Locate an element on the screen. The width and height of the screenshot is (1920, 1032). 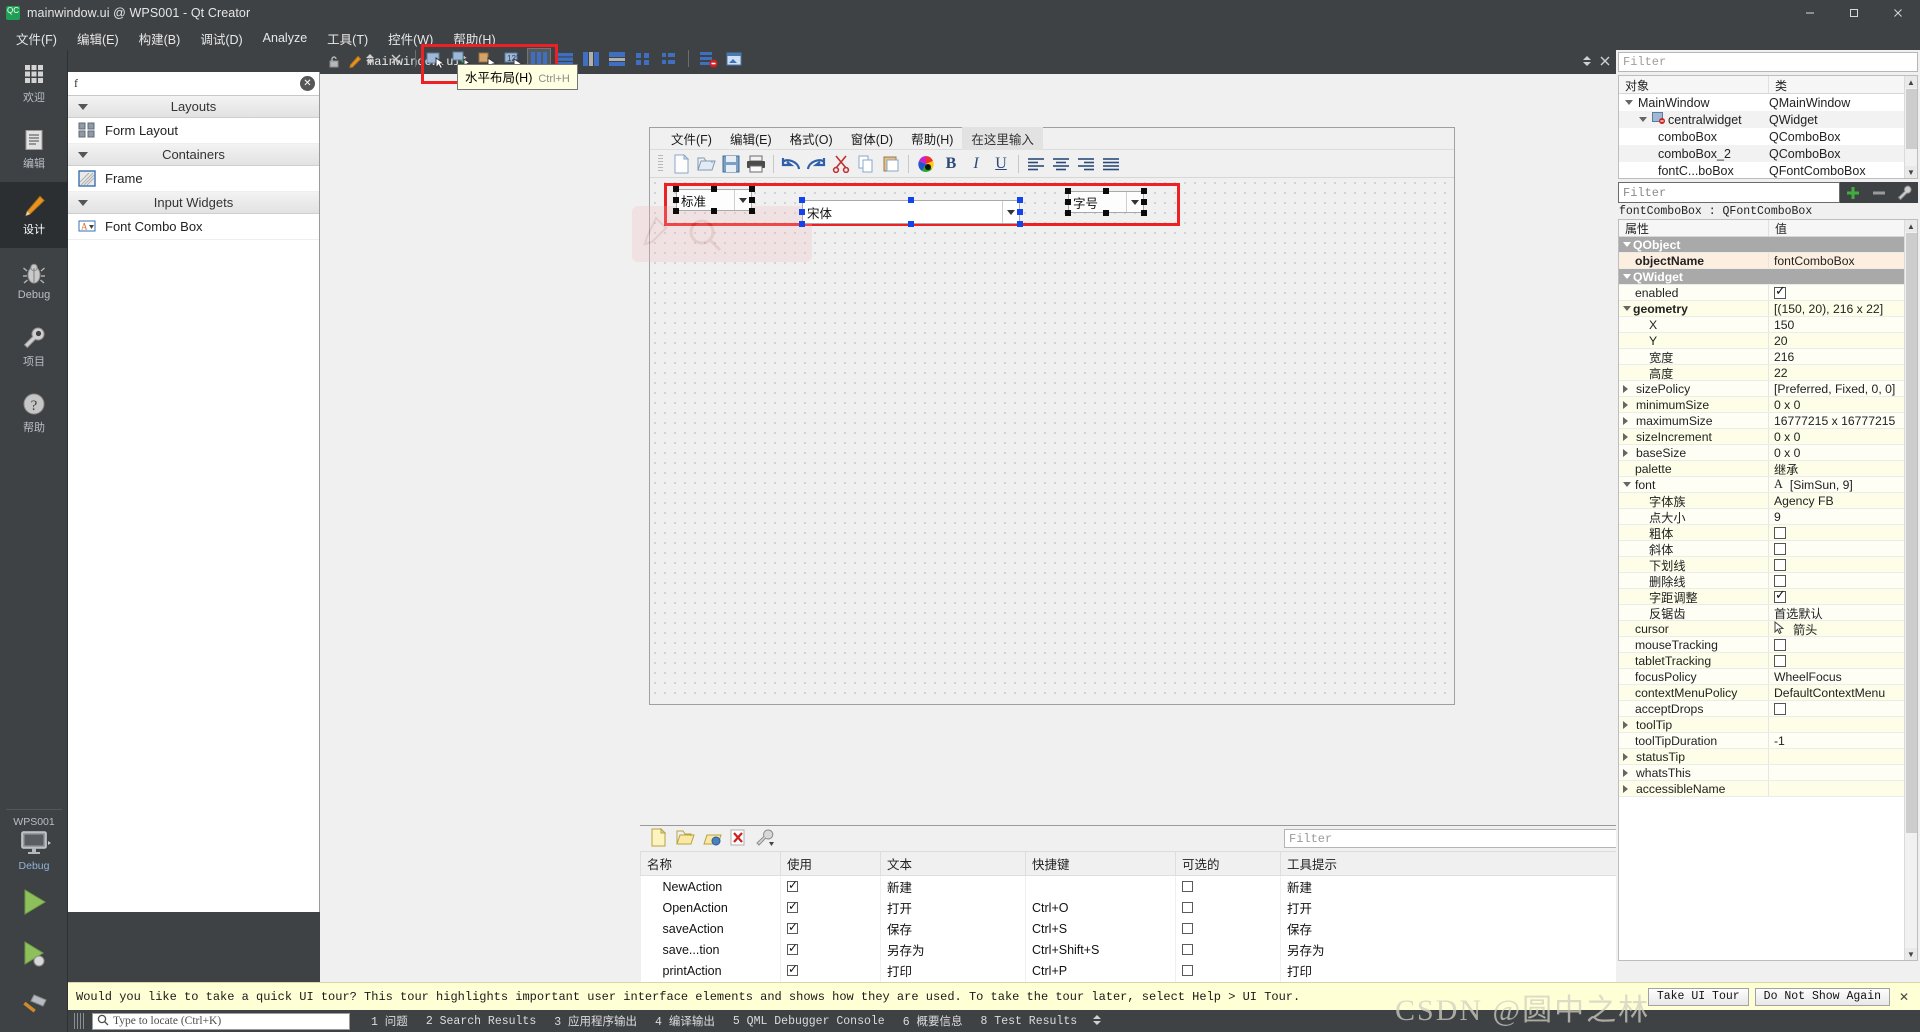
form-widget-combobox-standard: 标准 is located at coordinates (714, 200).